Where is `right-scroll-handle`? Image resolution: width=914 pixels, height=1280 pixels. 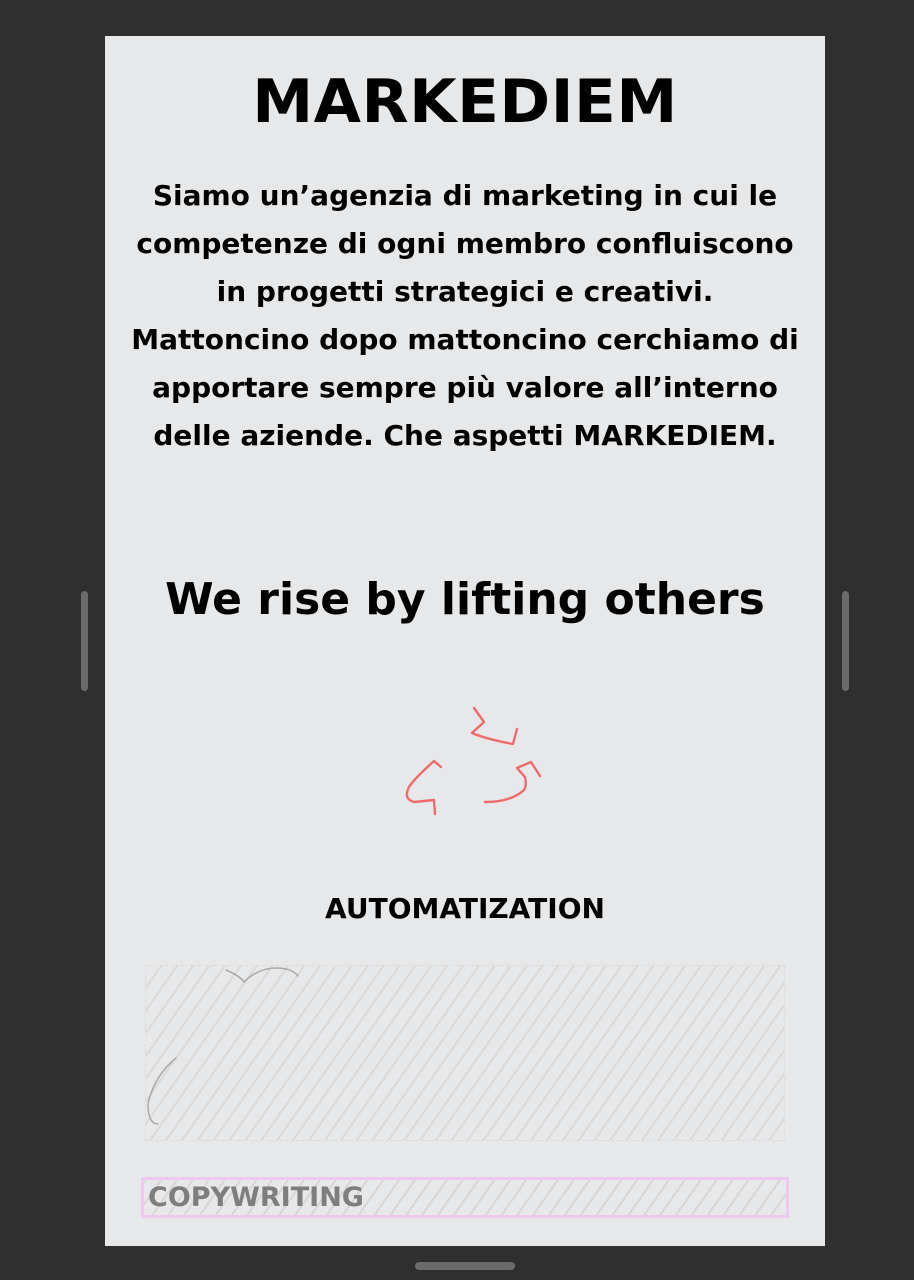
right-scroll-handle is located at coordinates (845, 641).